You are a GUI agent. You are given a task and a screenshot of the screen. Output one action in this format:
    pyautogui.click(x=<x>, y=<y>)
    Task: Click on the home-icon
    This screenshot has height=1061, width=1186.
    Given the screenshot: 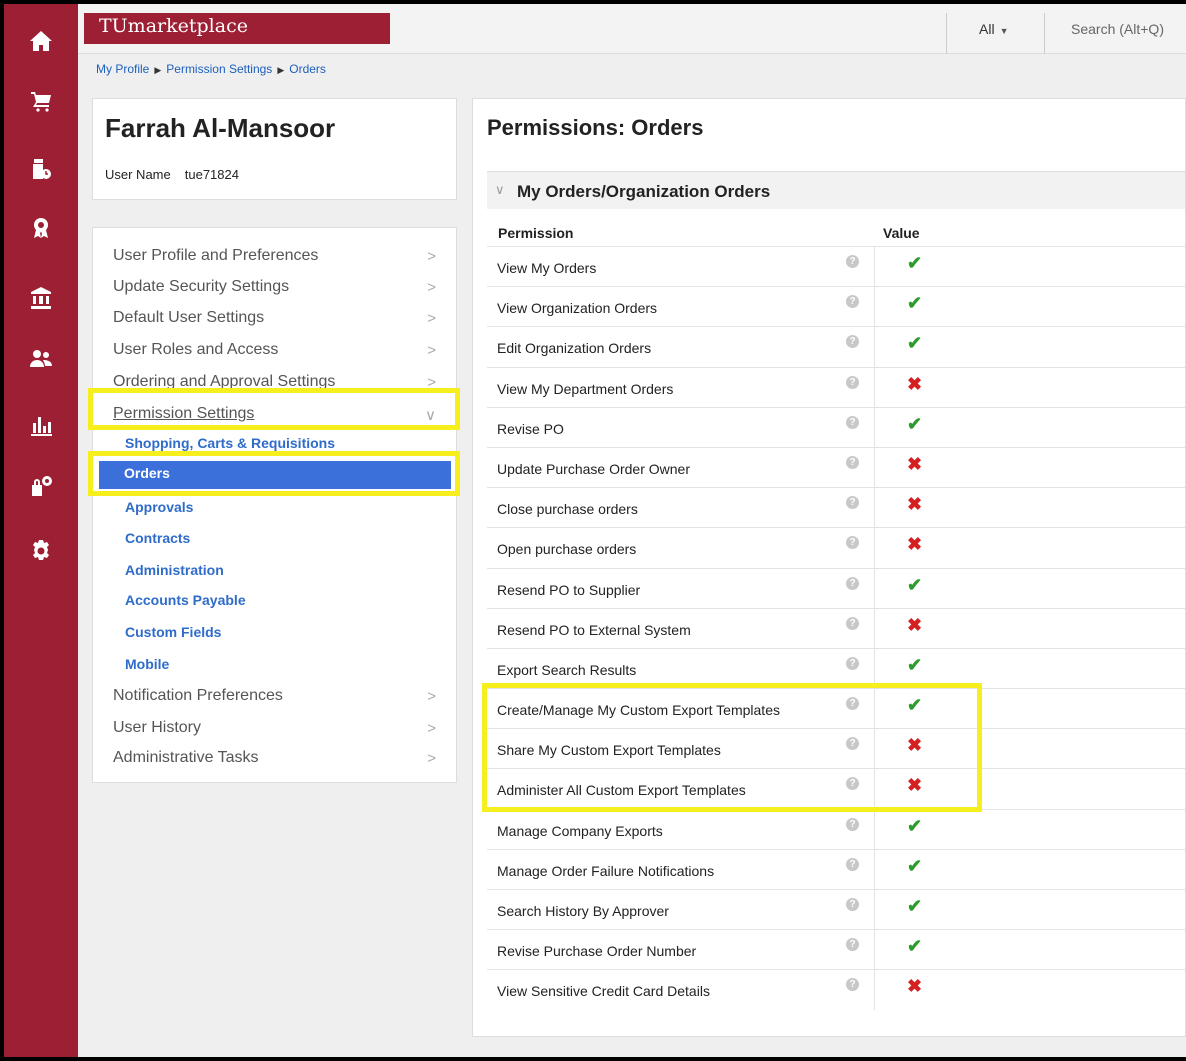 What is the action you would take?
    pyautogui.click(x=41, y=41)
    